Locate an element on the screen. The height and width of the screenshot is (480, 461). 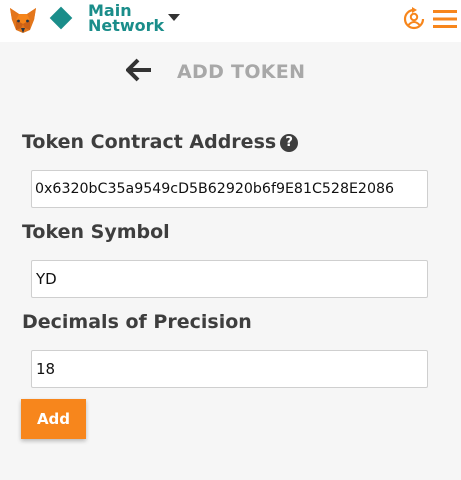
hamburger-menu-icon is located at coordinates (445, 19).